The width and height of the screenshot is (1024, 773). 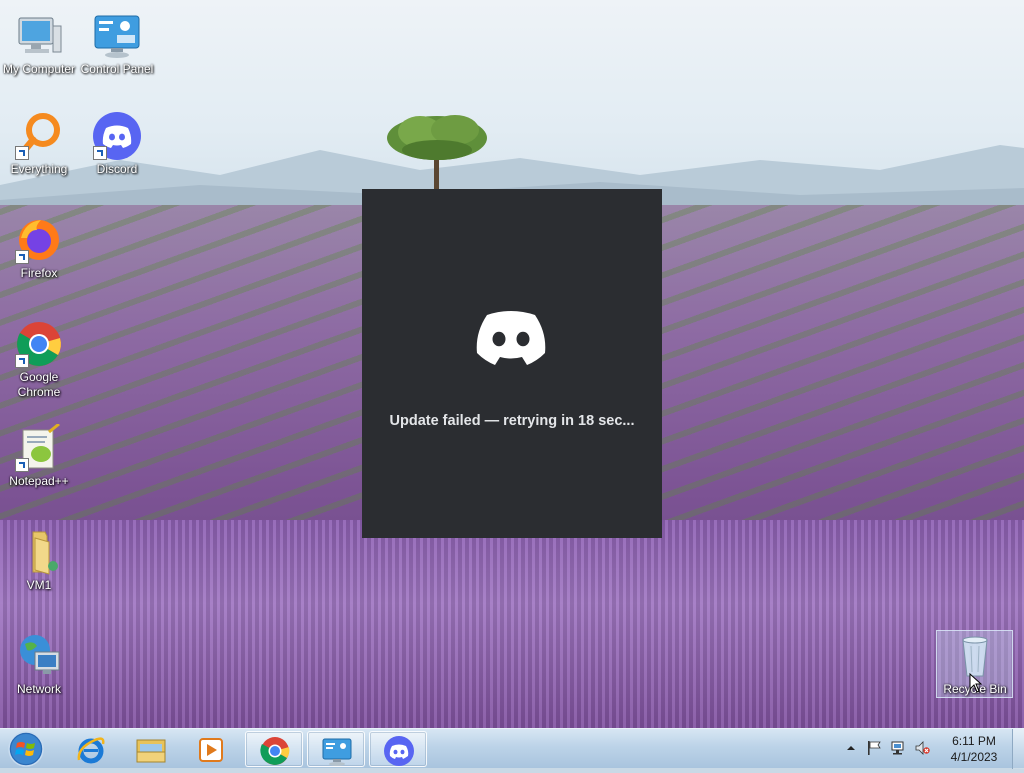 I want to click on everything-search-icon, so click(x=39, y=136).